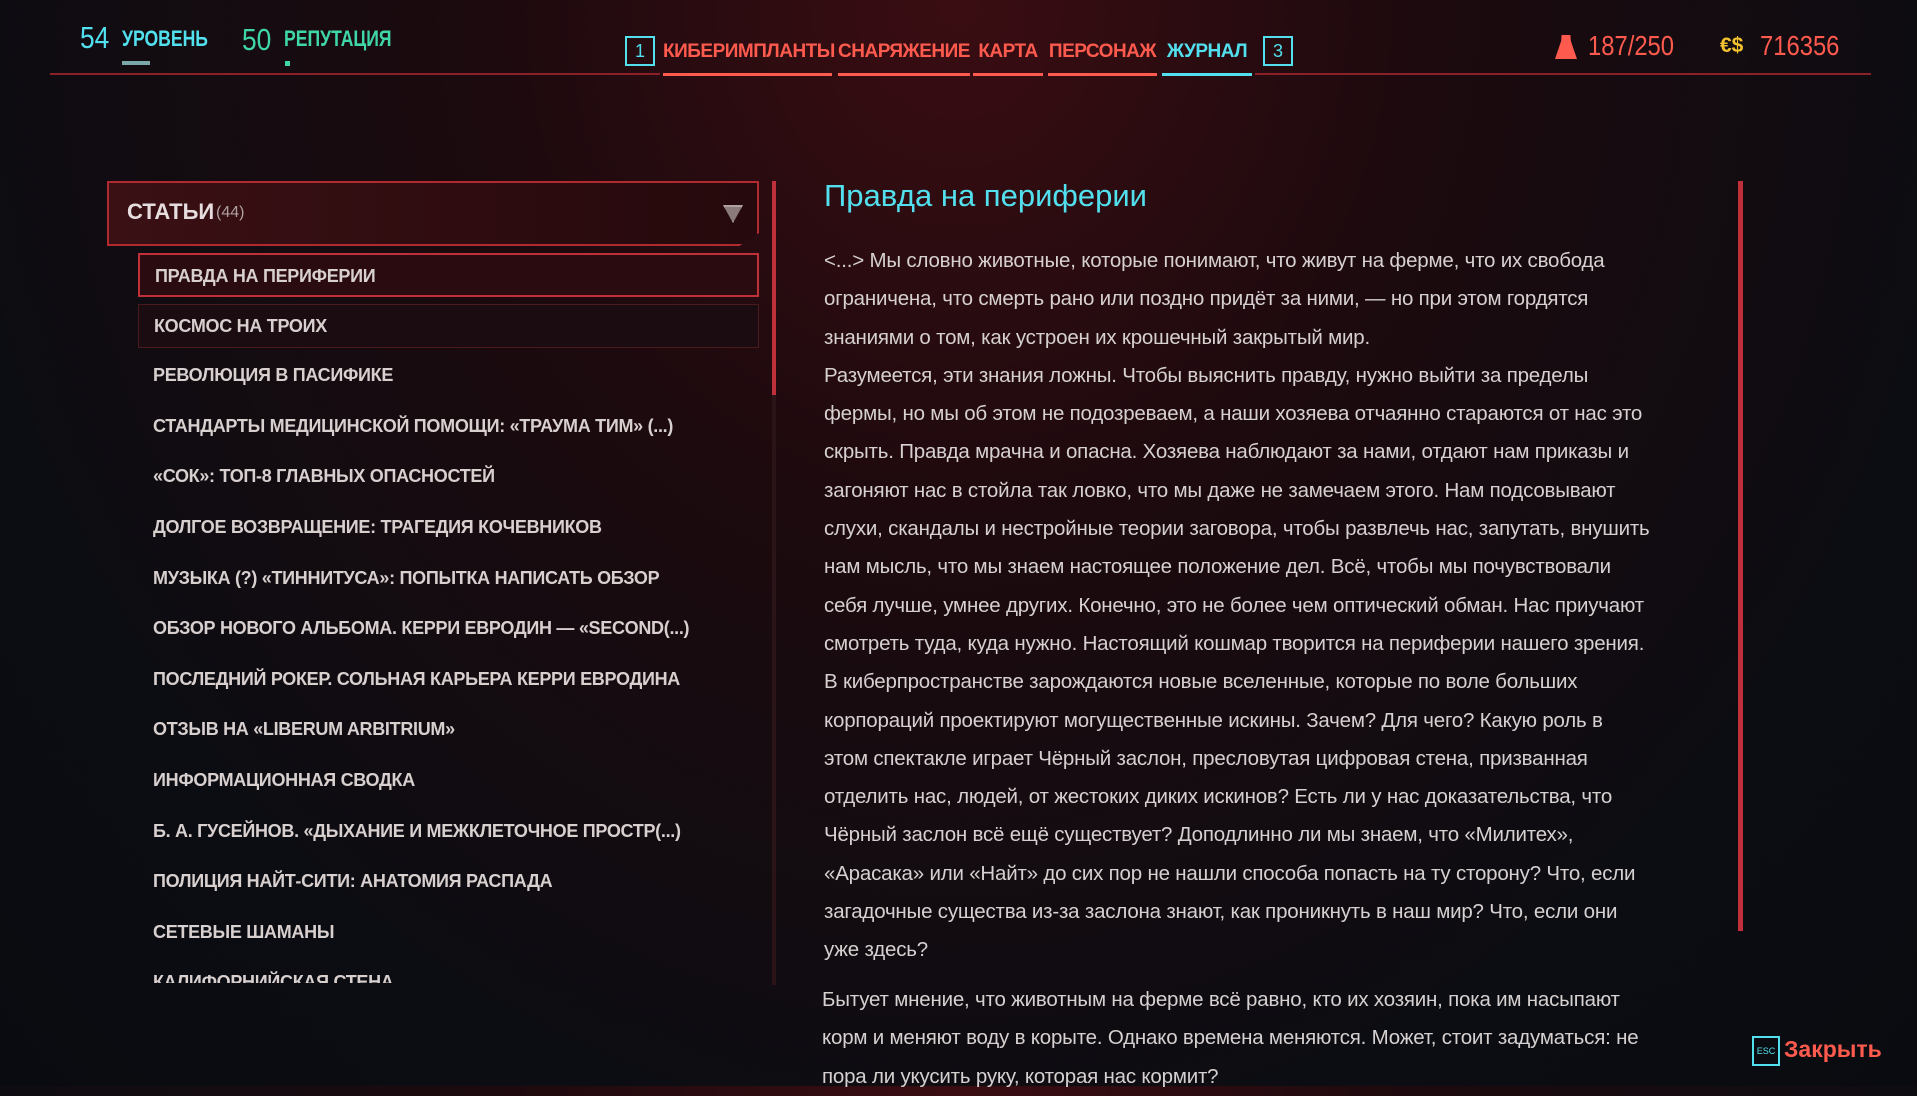 Image resolution: width=1917 pixels, height=1096 pixels. I want to click on next-tab-key: 3, so click(1278, 51).